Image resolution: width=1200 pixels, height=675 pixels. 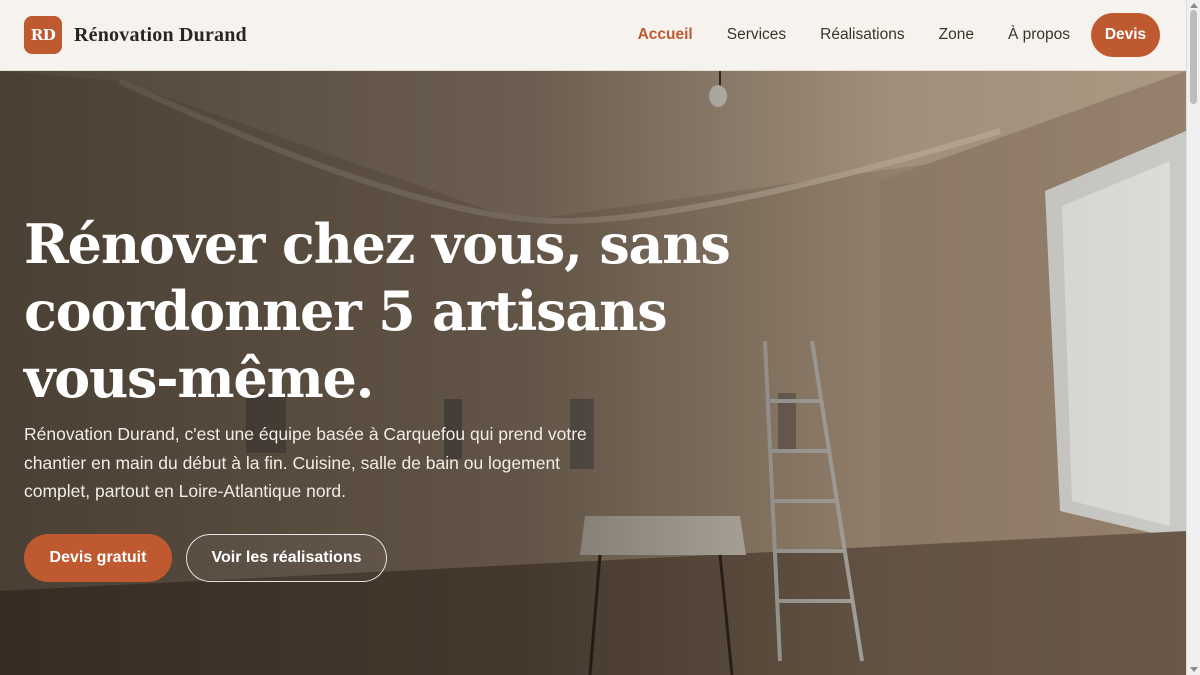 I want to click on scroll-down-arrow-icon, so click(x=1194, y=669).